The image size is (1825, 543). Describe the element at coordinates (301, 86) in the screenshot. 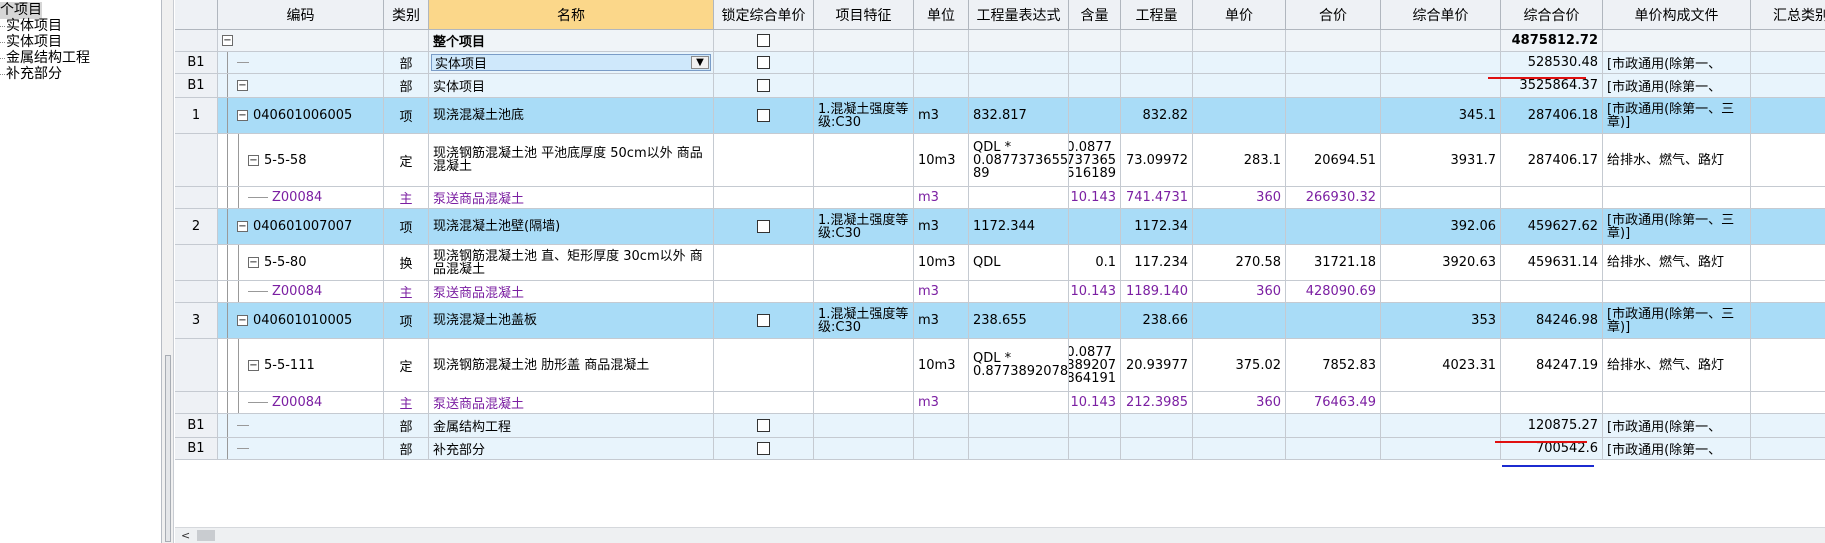

I see `code-cell: −` at that location.